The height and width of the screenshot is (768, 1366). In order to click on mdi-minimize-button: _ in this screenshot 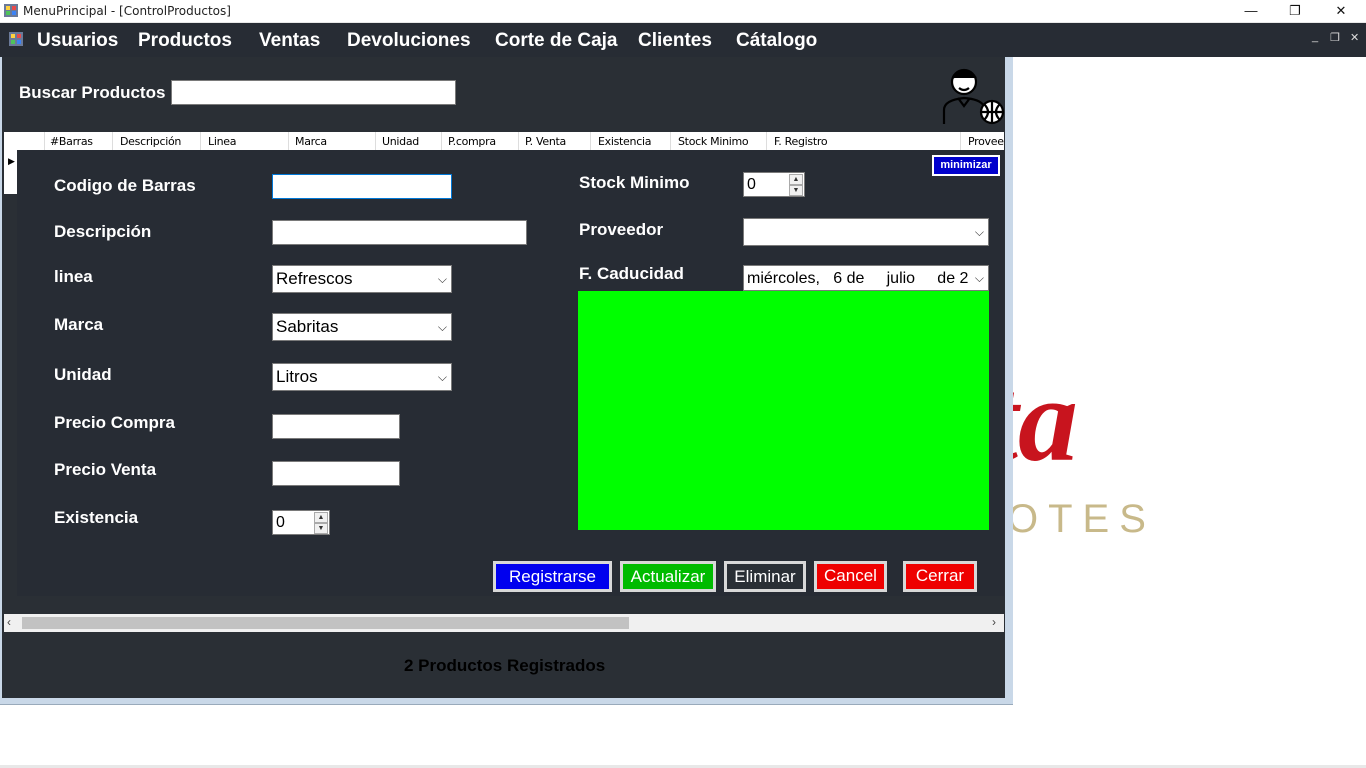, I will do `click(1315, 37)`.